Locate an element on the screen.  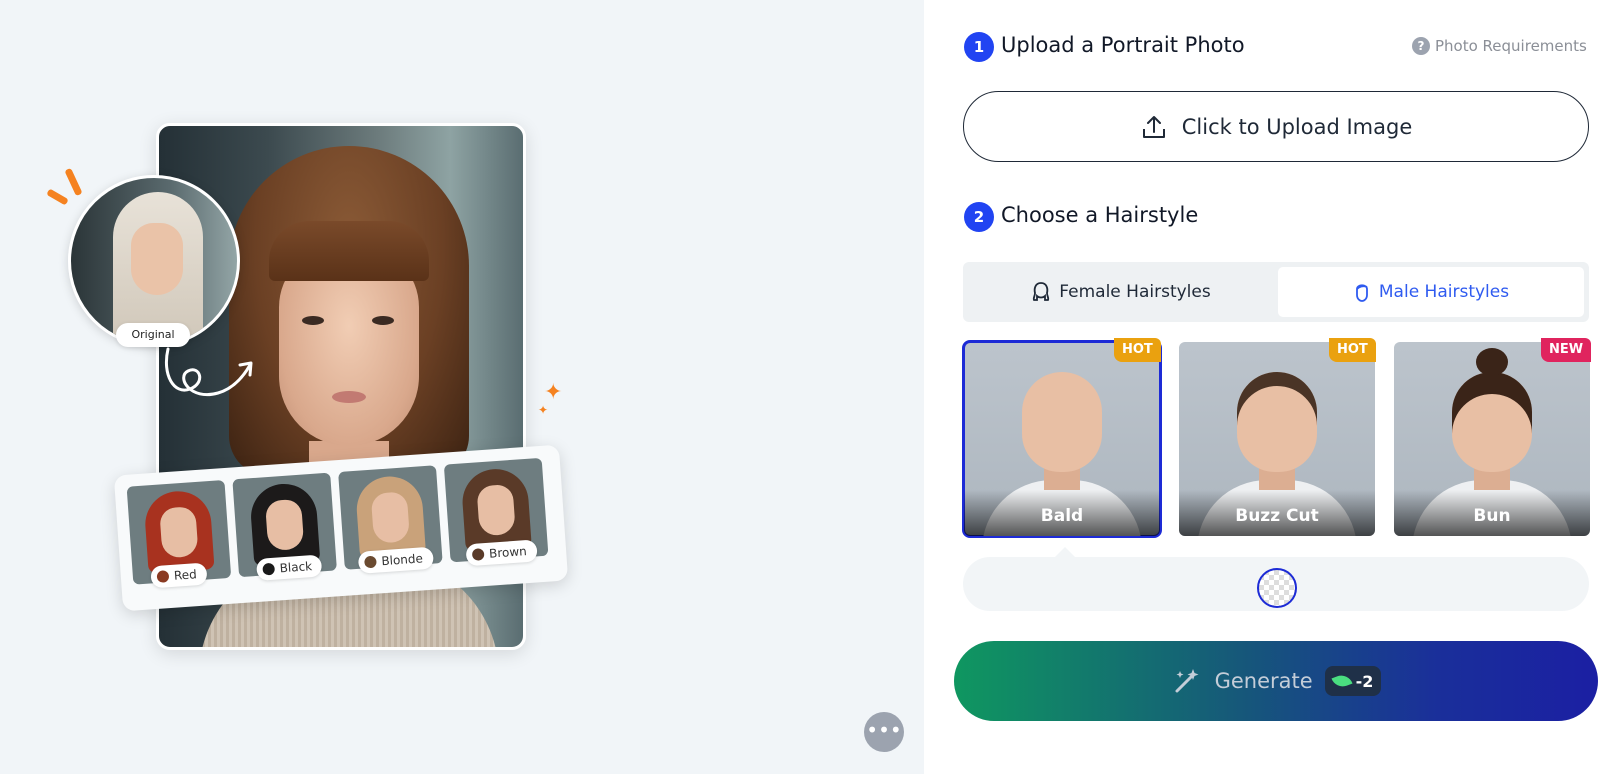
color-label: Brown is located at coordinates (501, 553).